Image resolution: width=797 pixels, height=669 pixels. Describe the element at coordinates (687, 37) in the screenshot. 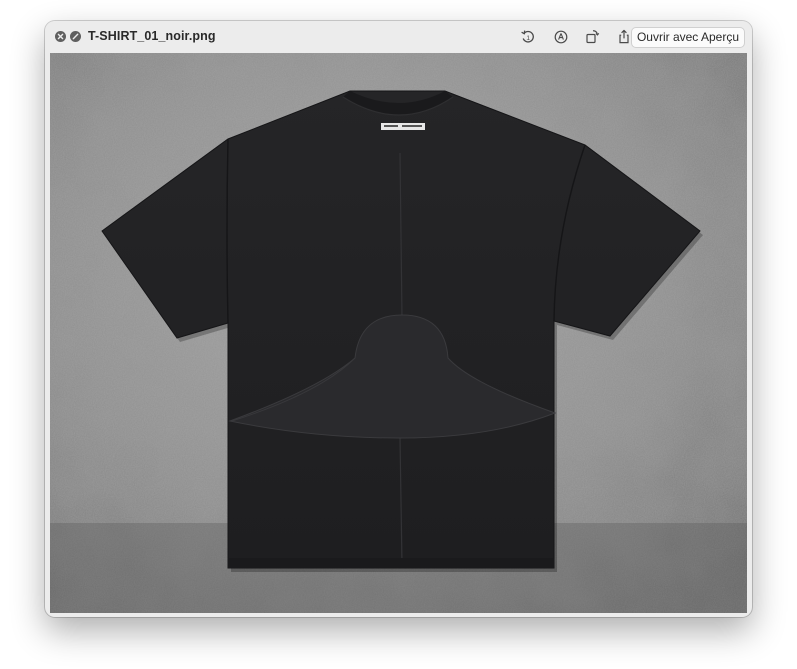

I see `open-with-preview-button: Ouvrir avec Aperçu` at that location.